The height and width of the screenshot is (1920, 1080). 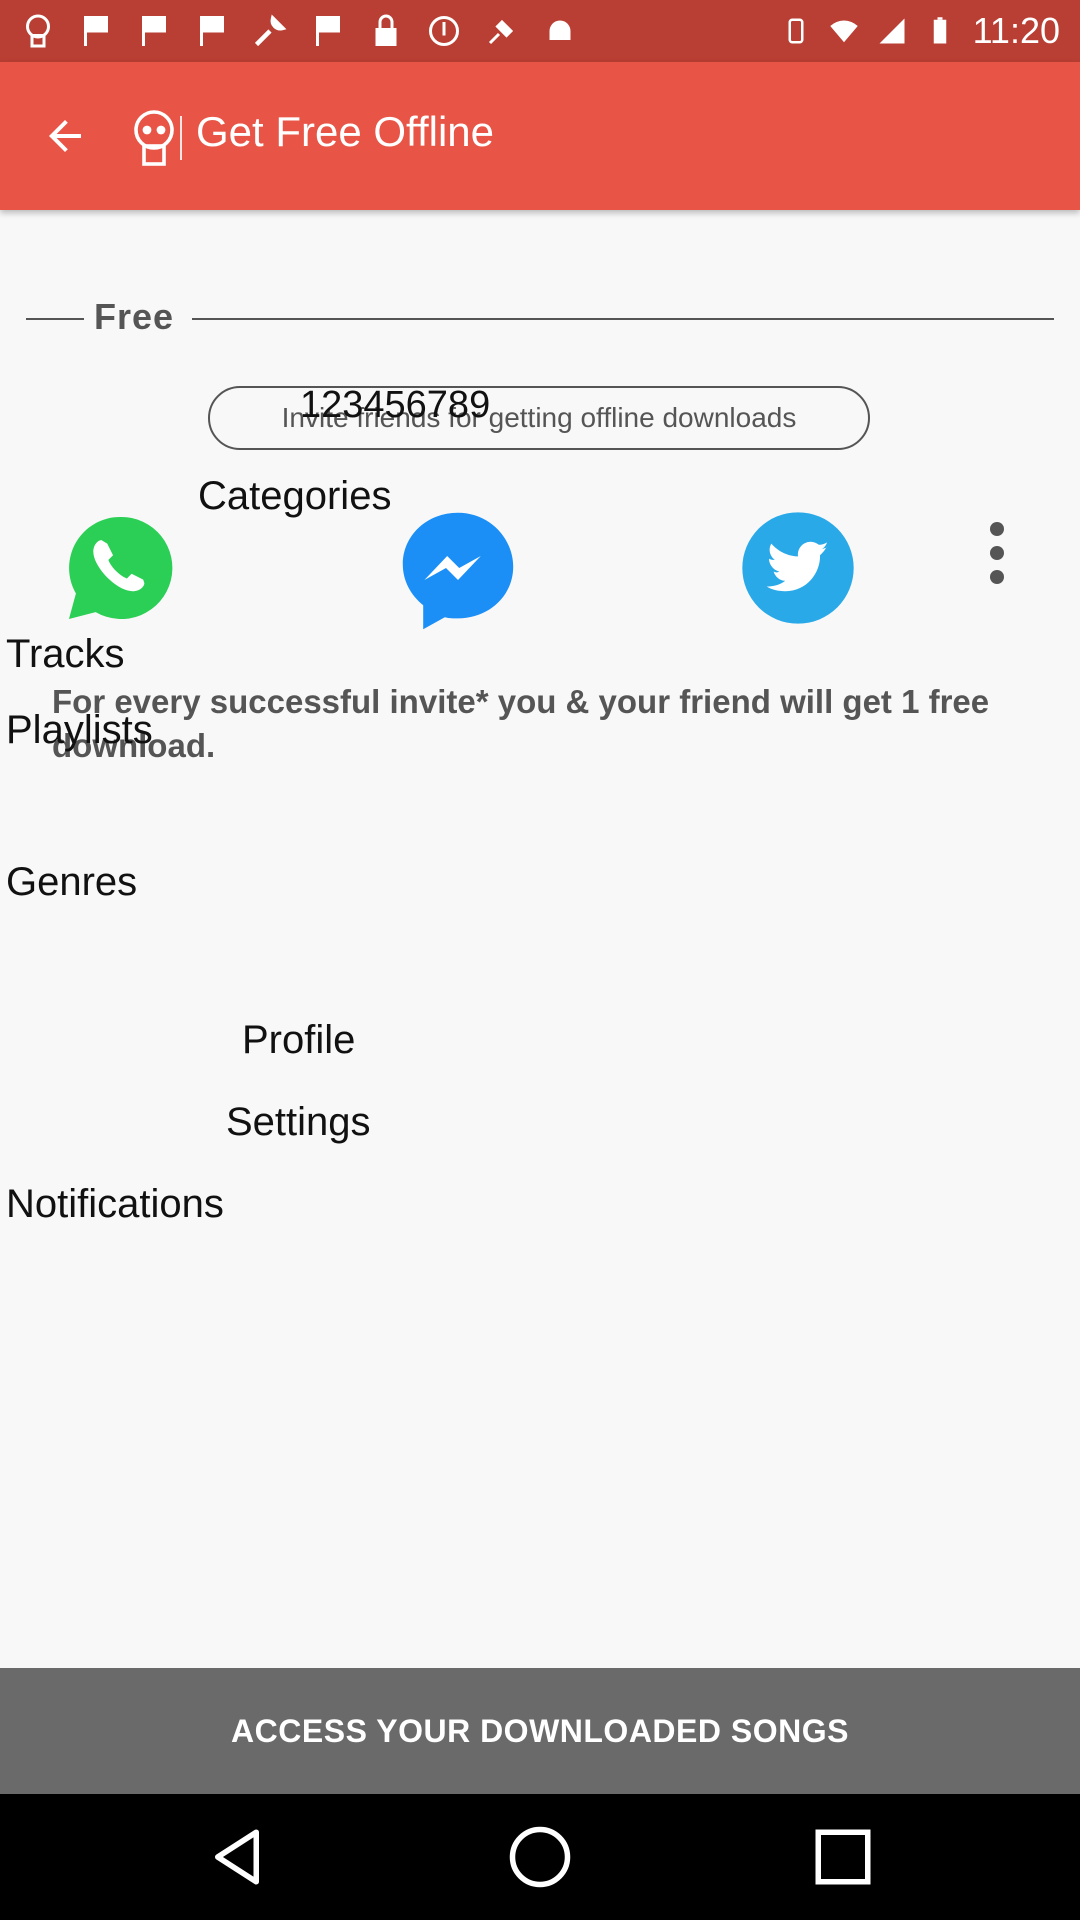 I want to click on logo-divider, so click(x=181, y=138).